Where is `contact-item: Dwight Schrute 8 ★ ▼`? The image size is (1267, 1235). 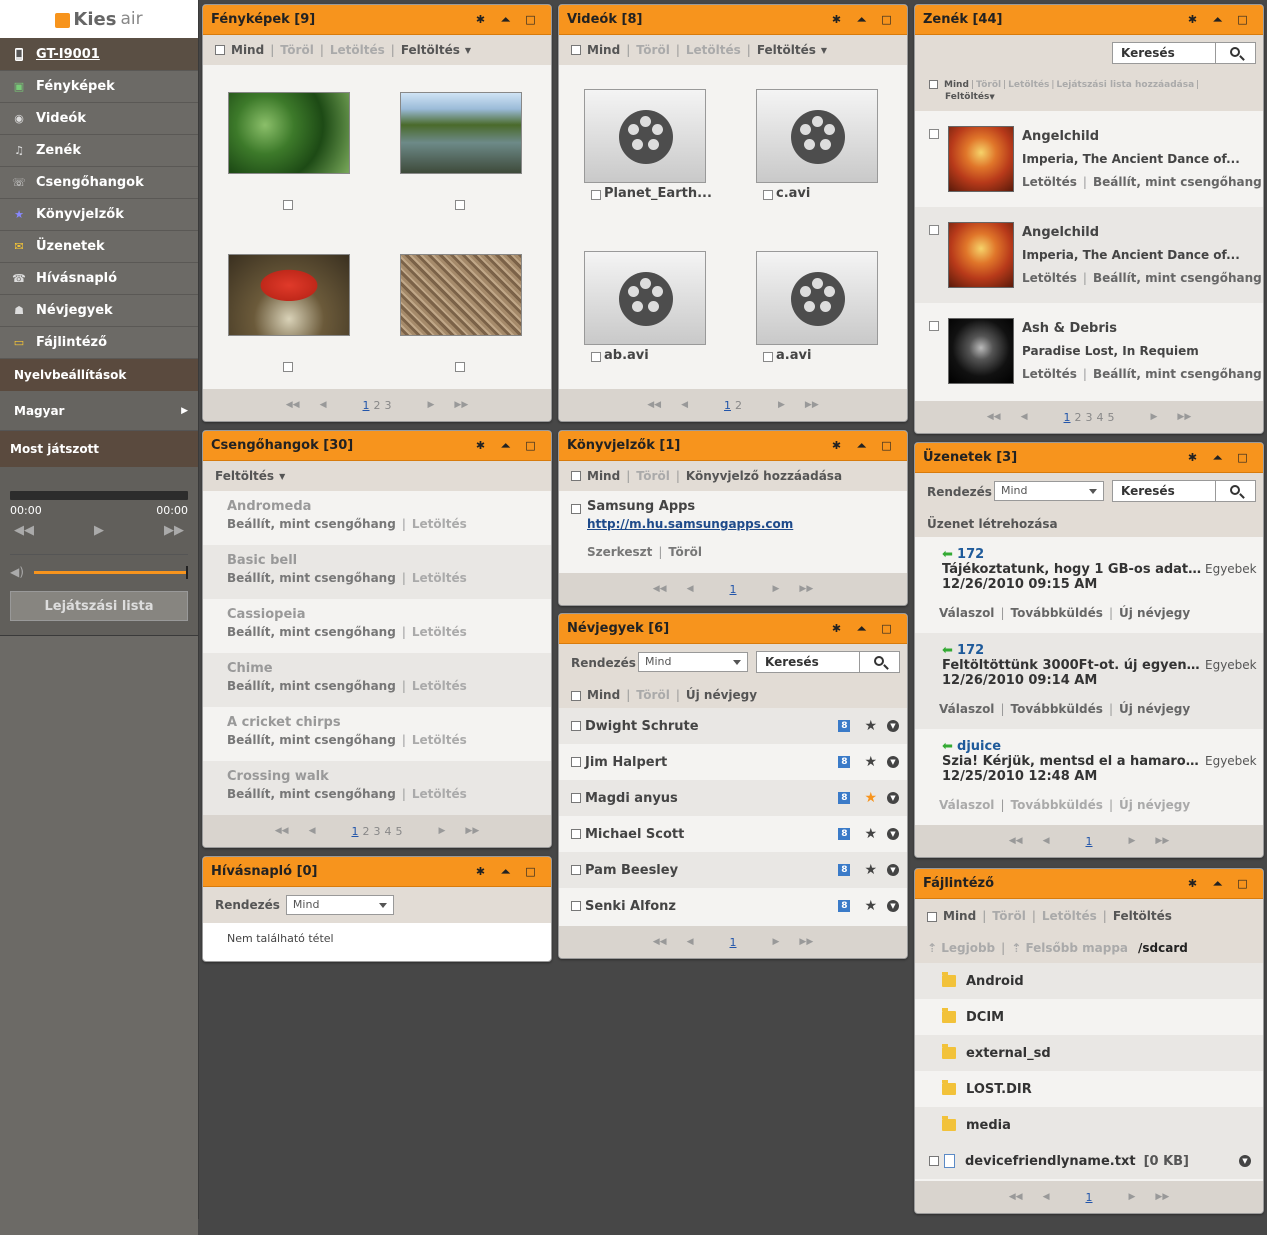 contact-item: Dwight Schrute 8 ★ ▼ is located at coordinates (733, 726).